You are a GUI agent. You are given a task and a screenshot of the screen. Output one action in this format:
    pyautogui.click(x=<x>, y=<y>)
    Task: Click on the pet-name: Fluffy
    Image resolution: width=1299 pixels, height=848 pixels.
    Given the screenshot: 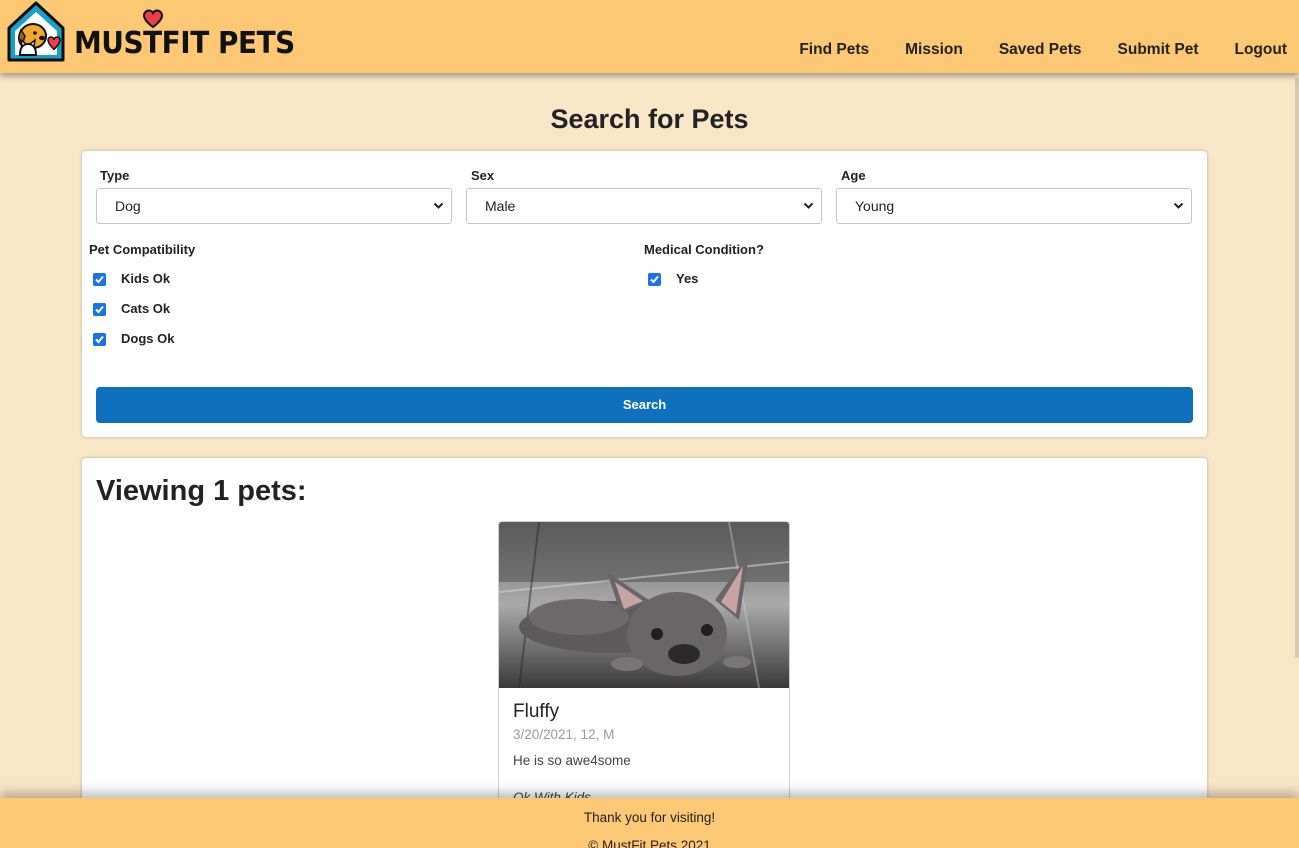 What is the action you would take?
    pyautogui.click(x=536, y=711)
    